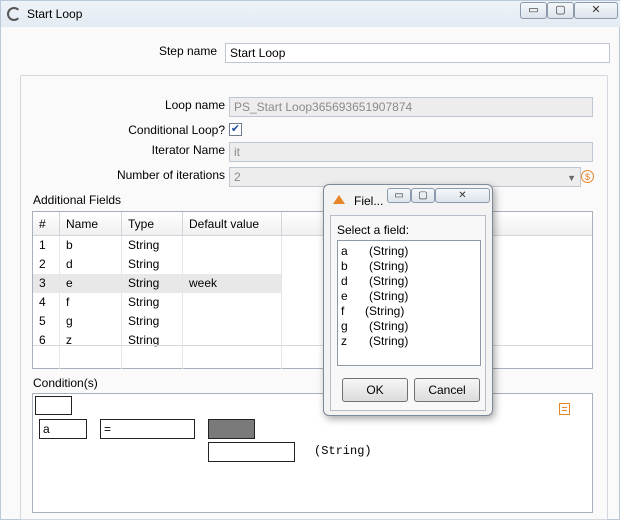  I want to click on row-number: 3, so click(46, 283).